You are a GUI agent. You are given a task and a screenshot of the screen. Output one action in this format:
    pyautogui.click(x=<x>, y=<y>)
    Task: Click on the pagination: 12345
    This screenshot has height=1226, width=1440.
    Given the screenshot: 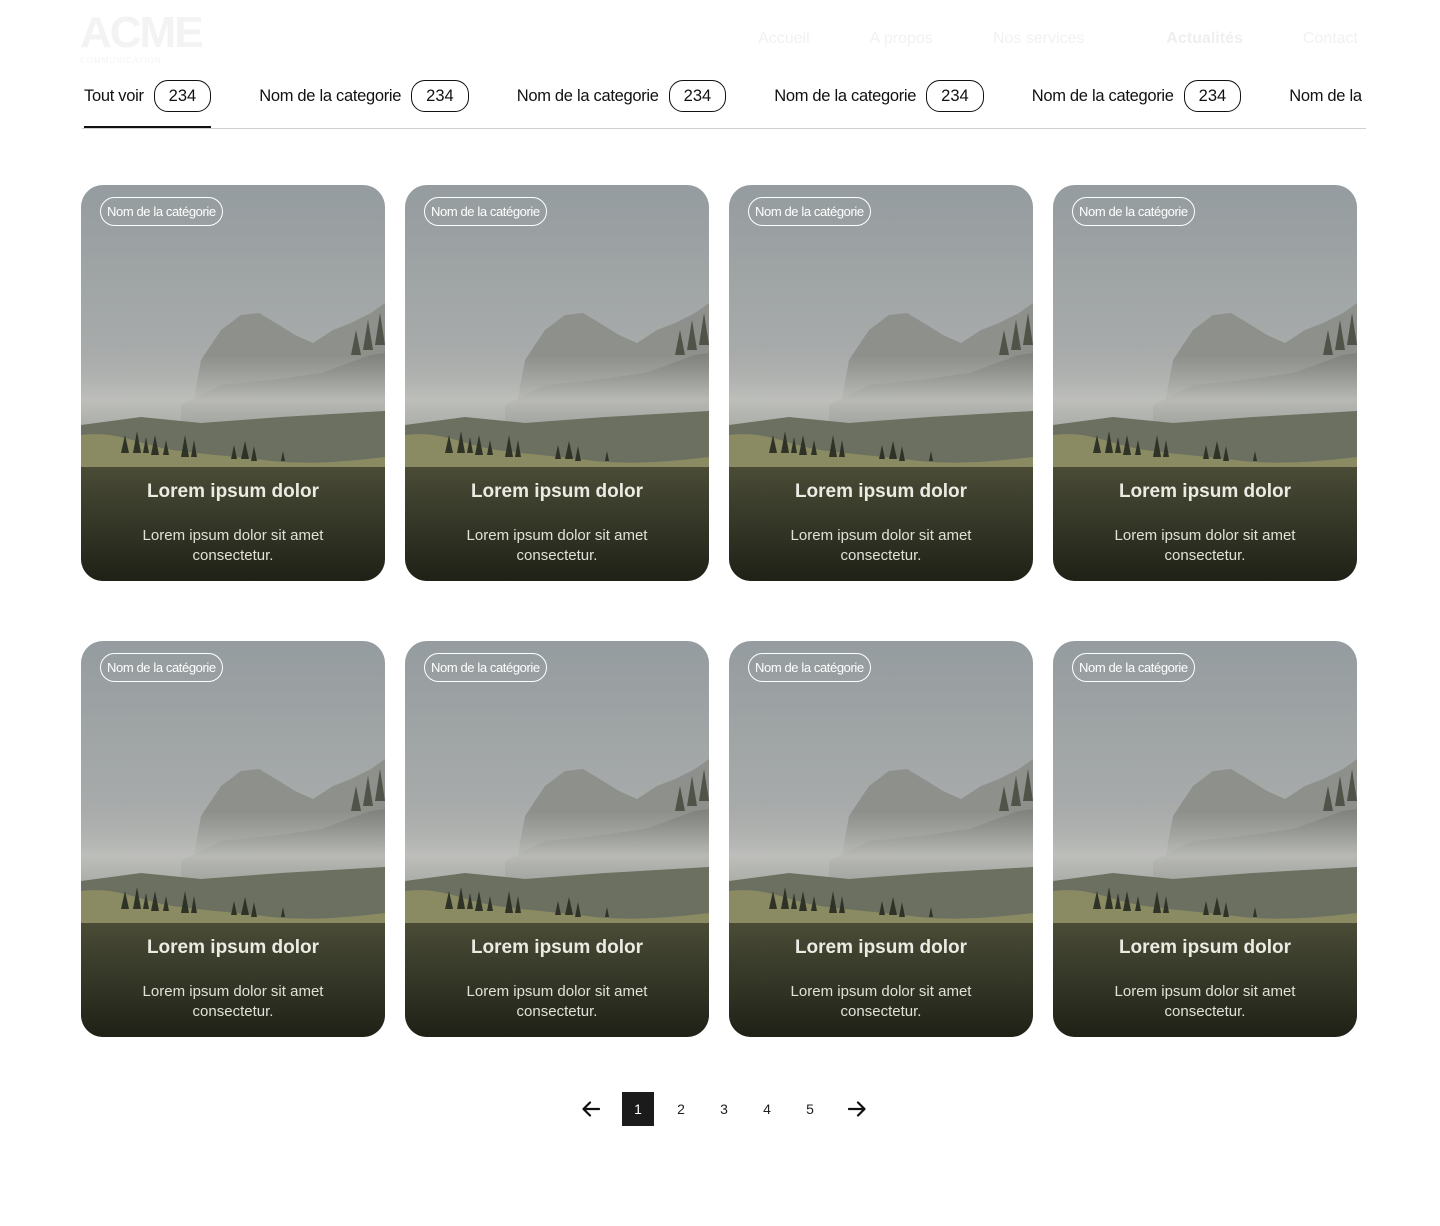 What is the action you would take?
    pyautogui.click(x=724, y=1109)
    